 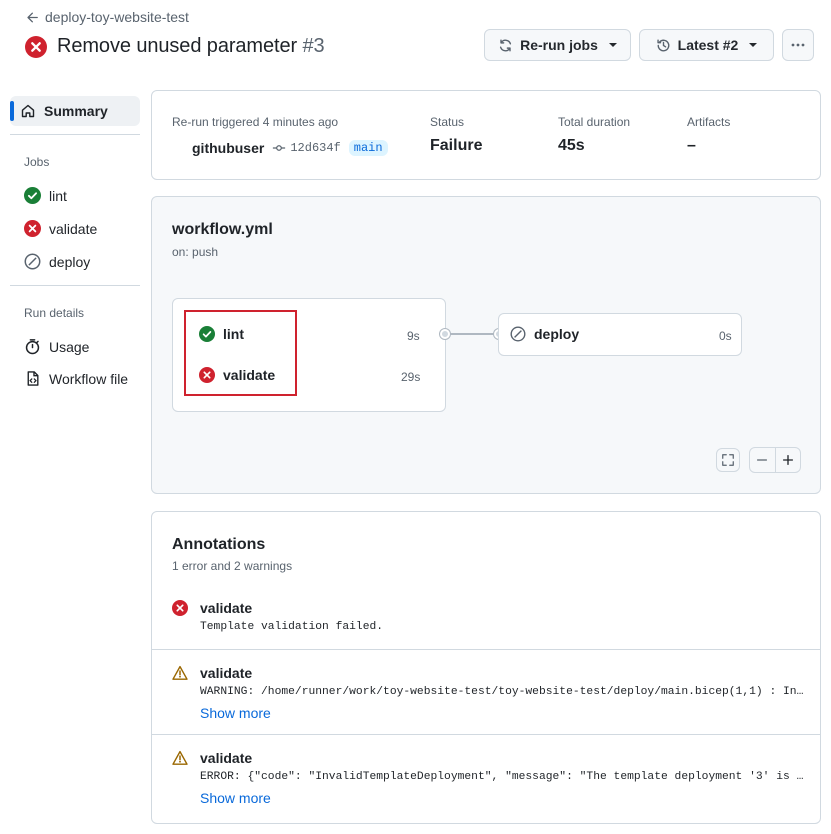 I want to click on duration-label: Total duration, so click(x=594, y=122).